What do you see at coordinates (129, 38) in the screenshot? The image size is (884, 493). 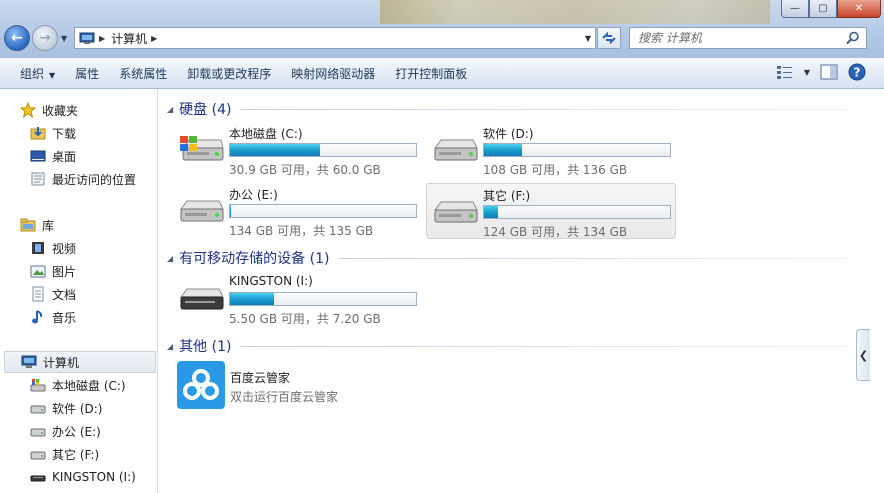 I see `breadcrumb-computer: 计算机` at bounding box center [129, 38].